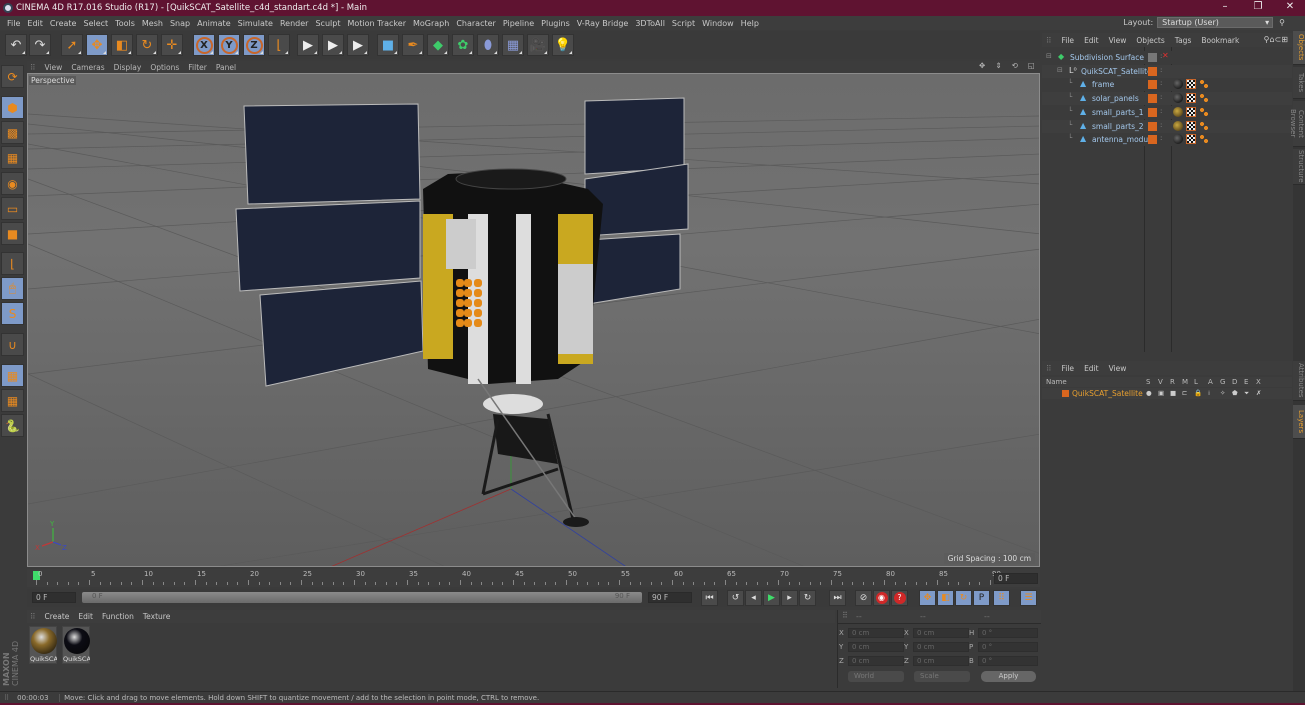 This screenshot has width=1305, height=705. What do you see at coordinates (1183, 40) in the screenshot?
I see `object-menu-tags: Tags` at bounding box center [1183, 40].